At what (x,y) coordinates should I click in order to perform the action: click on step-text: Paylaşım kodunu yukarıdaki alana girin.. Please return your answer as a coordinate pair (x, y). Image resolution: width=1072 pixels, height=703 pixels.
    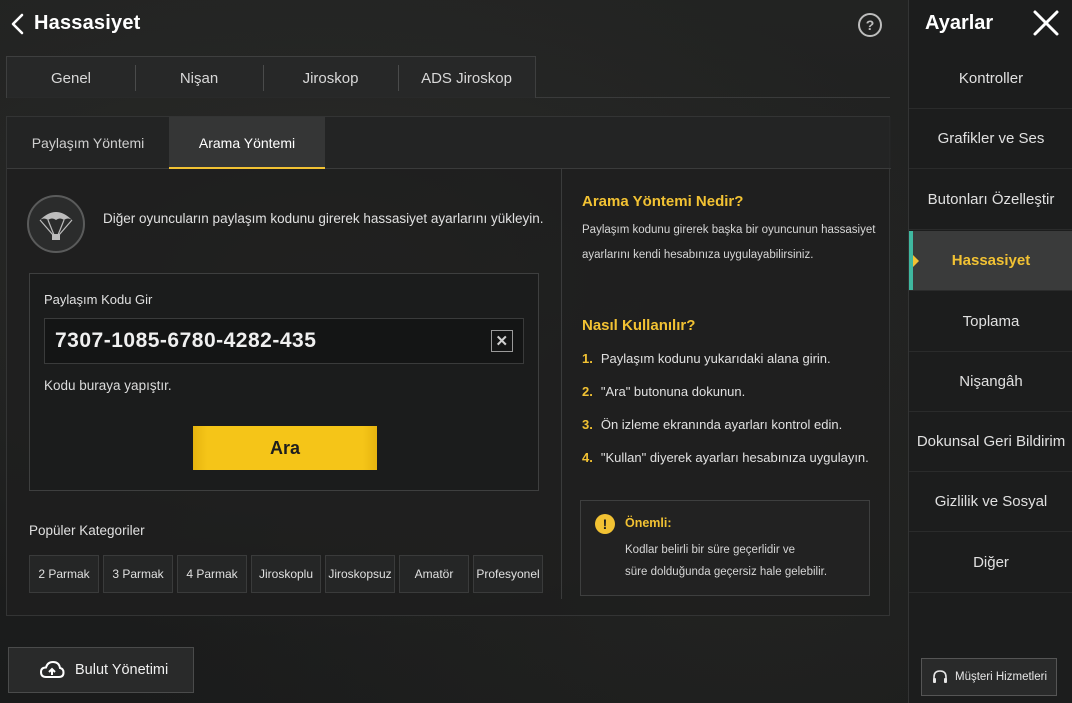
    Looking at the image, I should click on (715, 358).